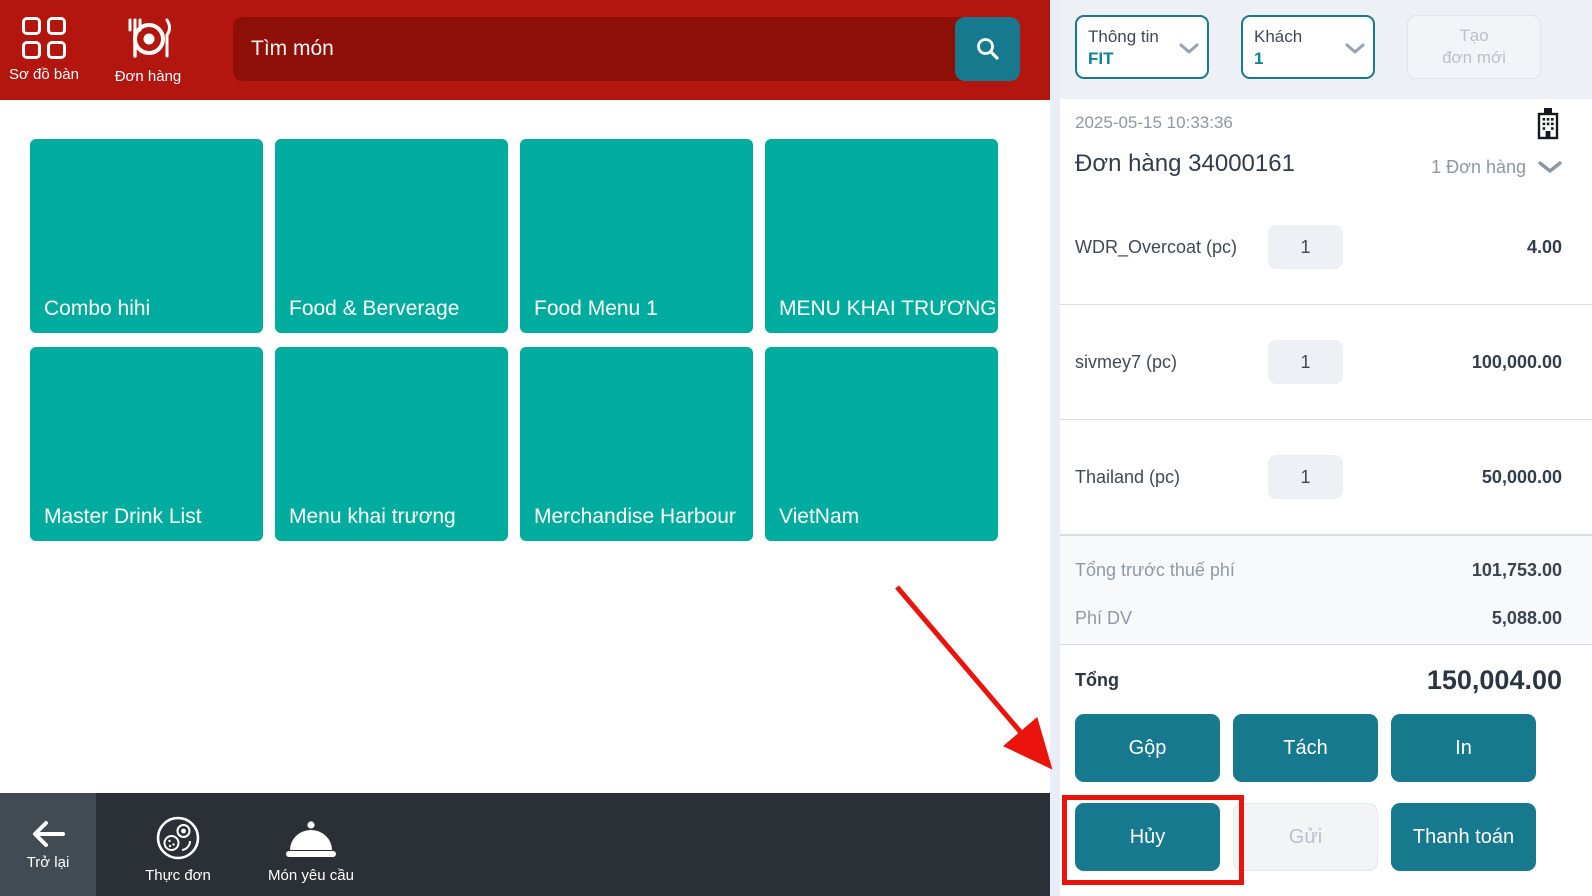 Image resolution: width=1592 pixels, height=896 pixels. I want to click on app-header: Sơ đồ bàn Đơn hàng, so click(525, 50).